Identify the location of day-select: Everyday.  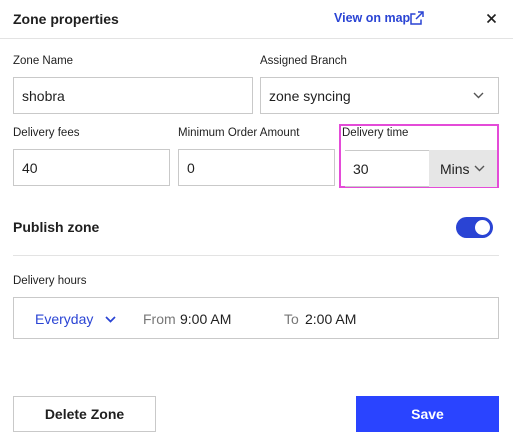
(75, 319).